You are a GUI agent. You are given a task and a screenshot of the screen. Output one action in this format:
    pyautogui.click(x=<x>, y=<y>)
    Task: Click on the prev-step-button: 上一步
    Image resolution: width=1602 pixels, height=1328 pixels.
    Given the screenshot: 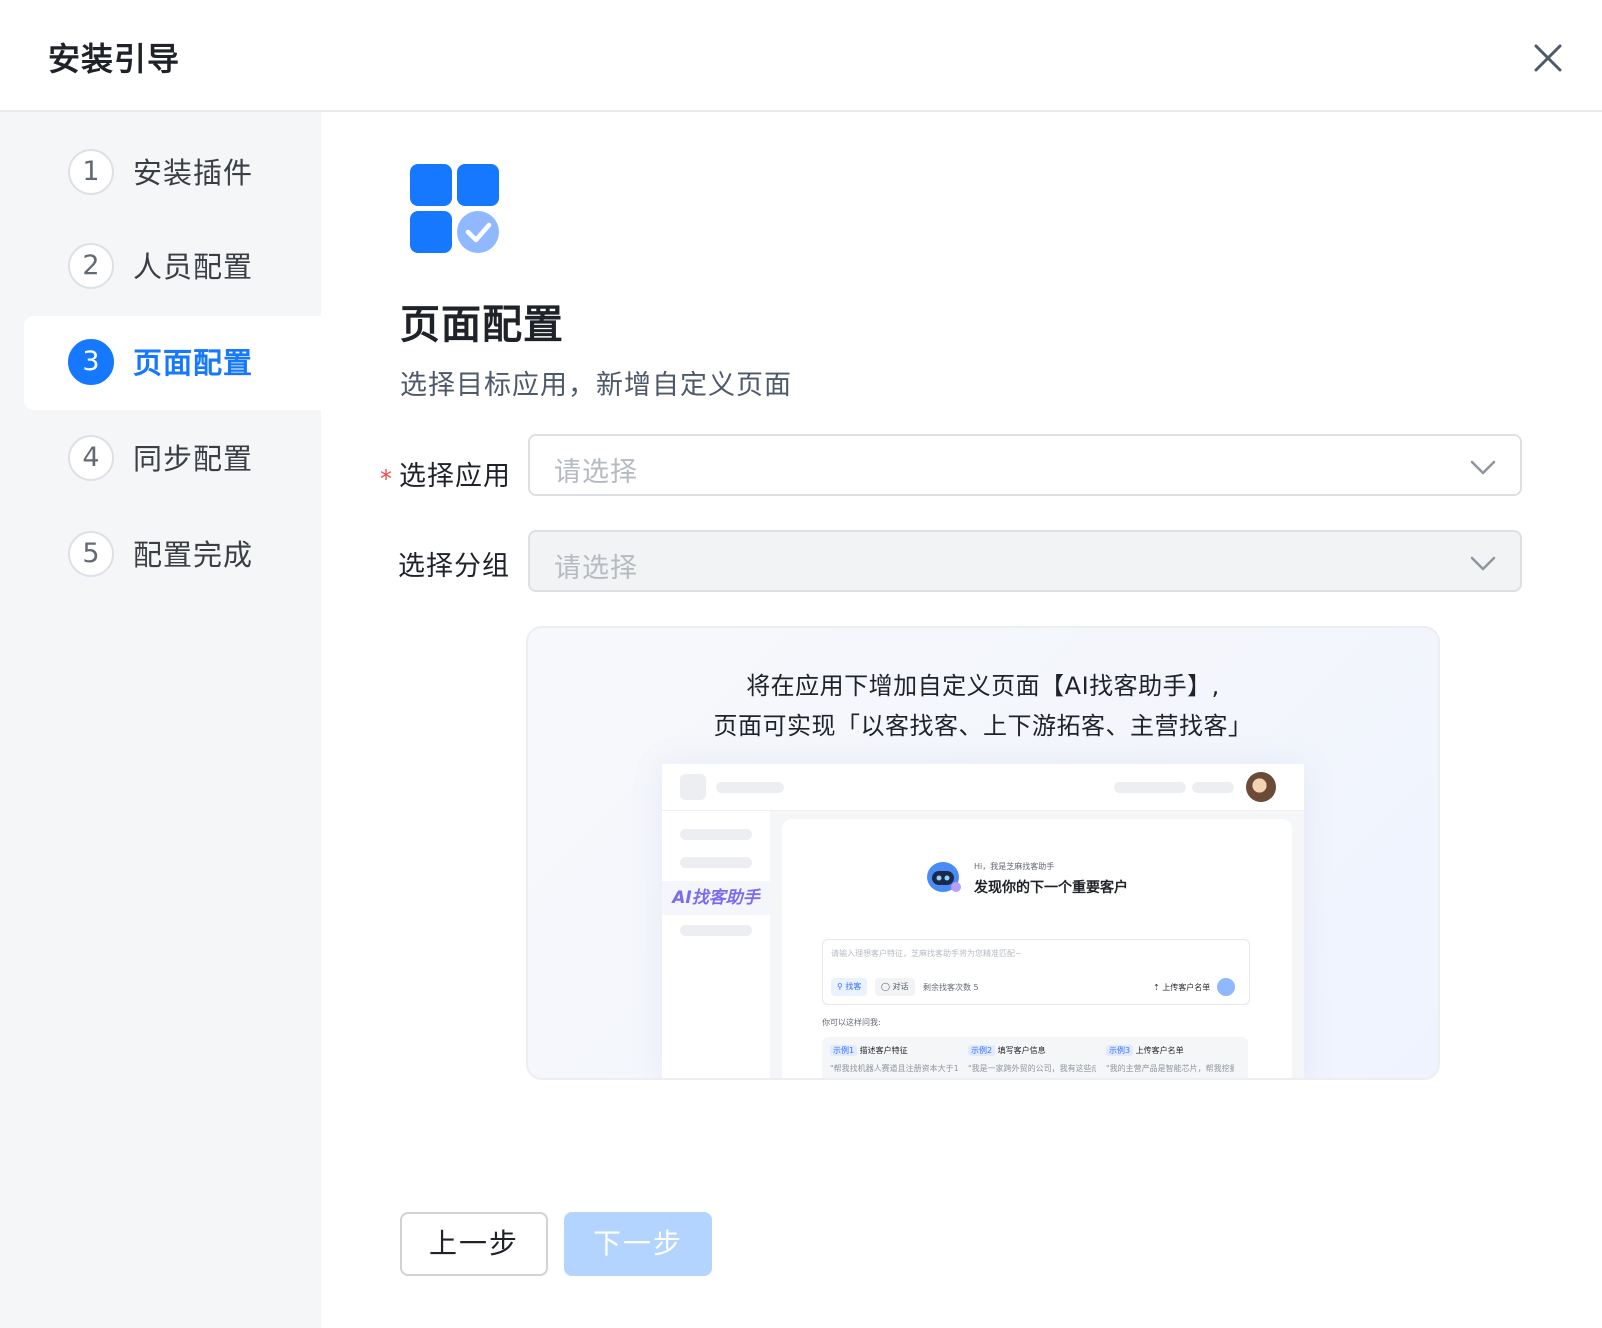 What is the action you would take?
    pyautogui.click(x=474, y=1244)
    